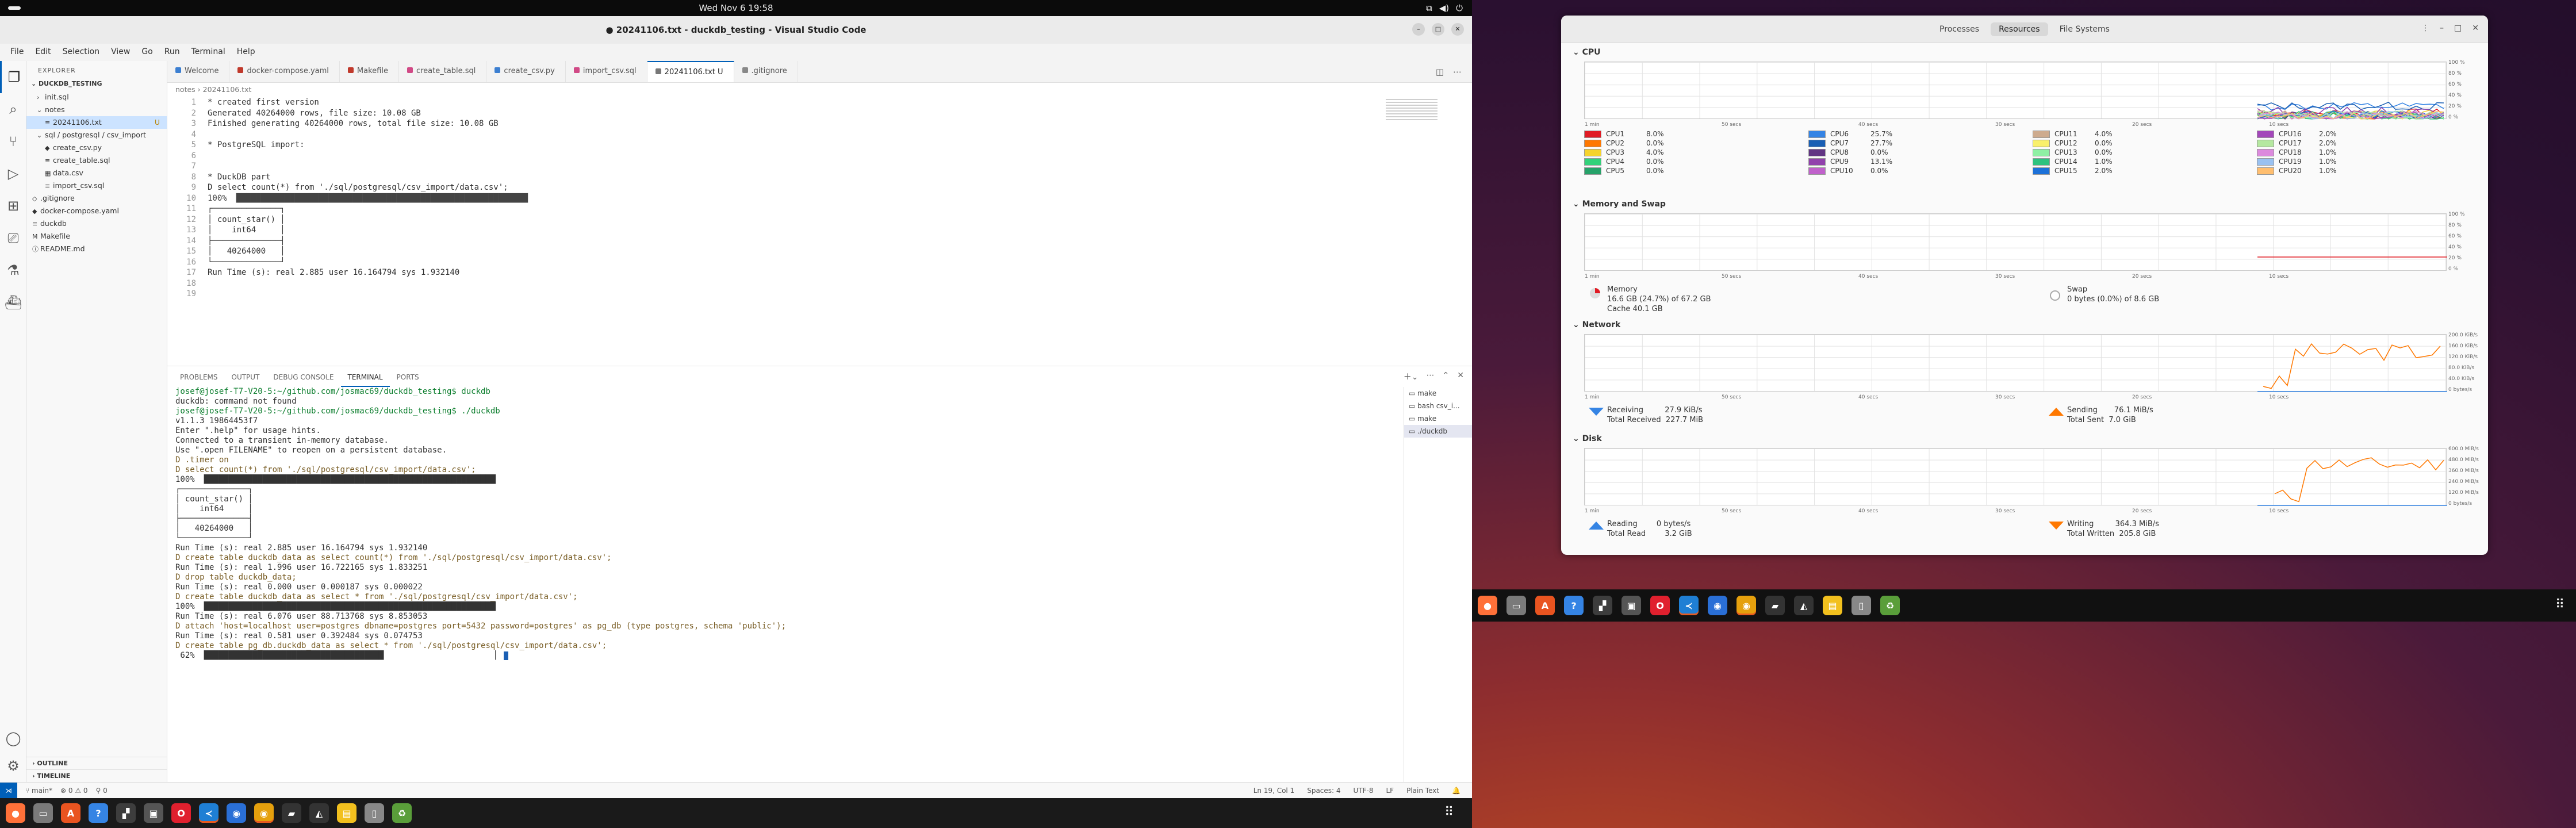  What do you see at coordinates (96, 147) in the screenshot?
I see `tree-item: ◆ create_csv.py` at bounding box center [96, 147].